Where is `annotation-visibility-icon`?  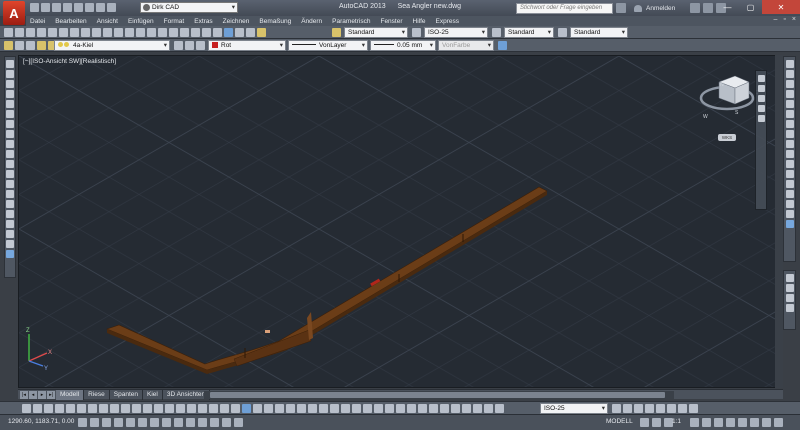 annotation-visibility-icon is located at coordinates (694, 422).